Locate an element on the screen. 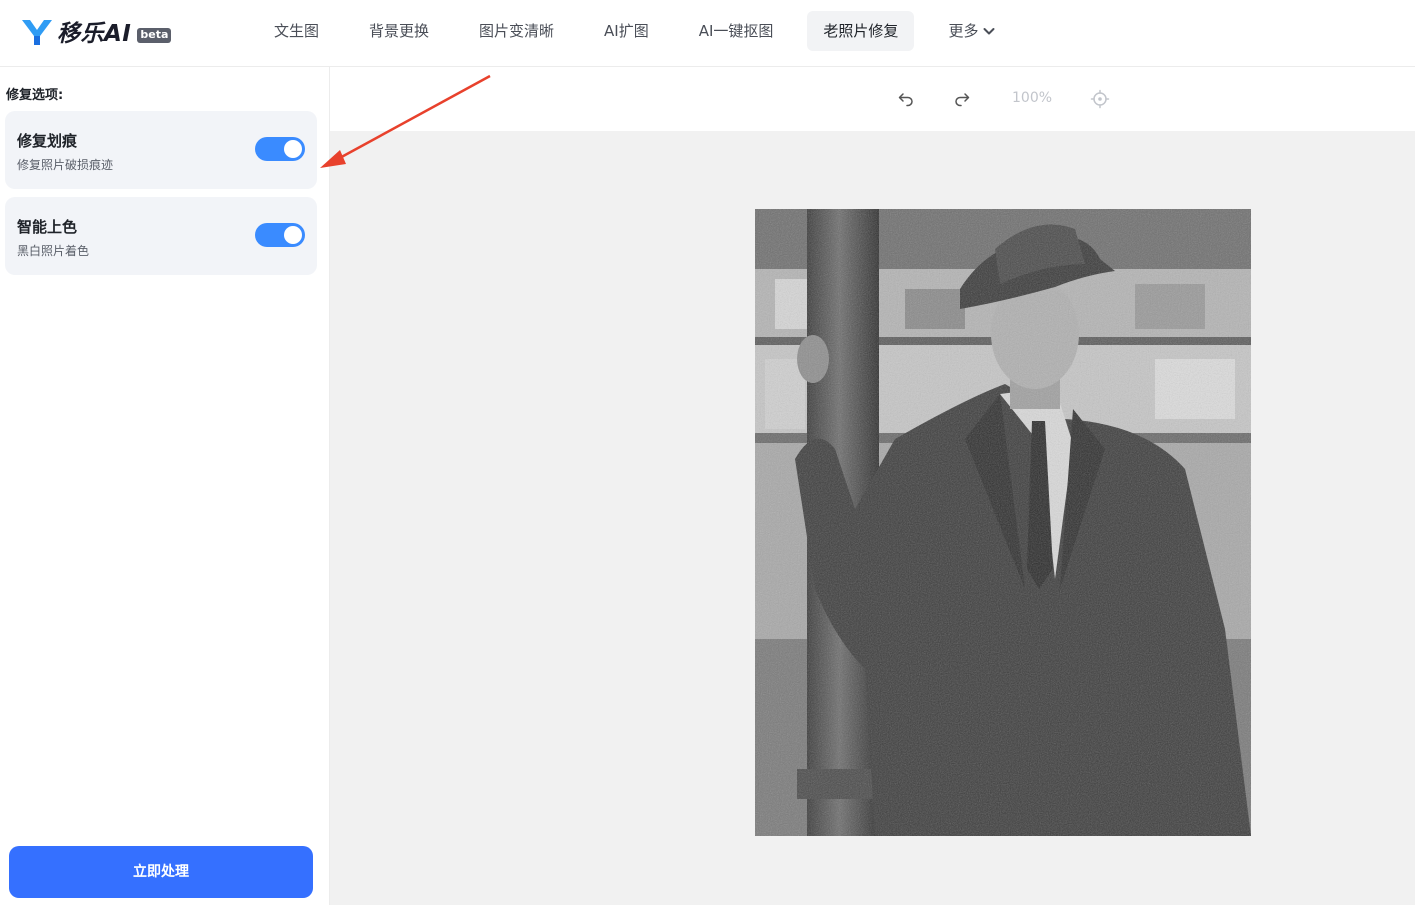  nav-ai-cutout: AI一键抠图 is located at coordinates (736, 31).